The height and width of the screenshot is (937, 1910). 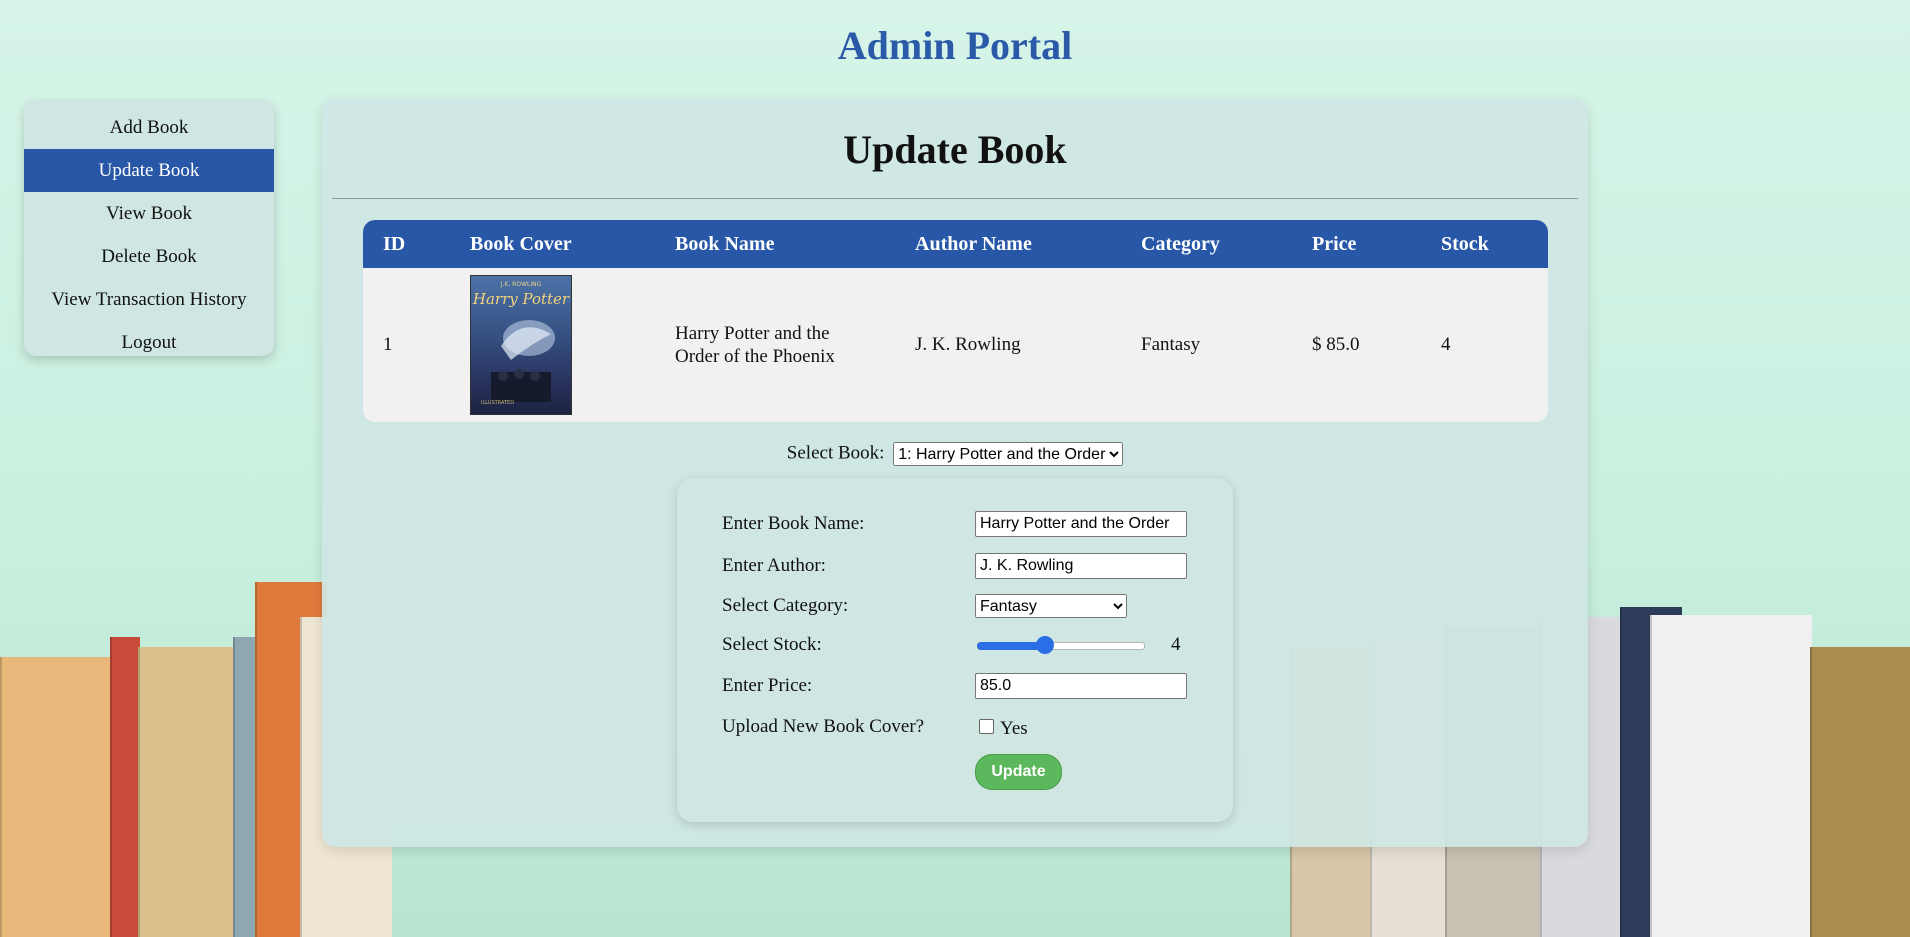 I want to click on row-author: J. K. Rowling, so click(x=968, y=344).